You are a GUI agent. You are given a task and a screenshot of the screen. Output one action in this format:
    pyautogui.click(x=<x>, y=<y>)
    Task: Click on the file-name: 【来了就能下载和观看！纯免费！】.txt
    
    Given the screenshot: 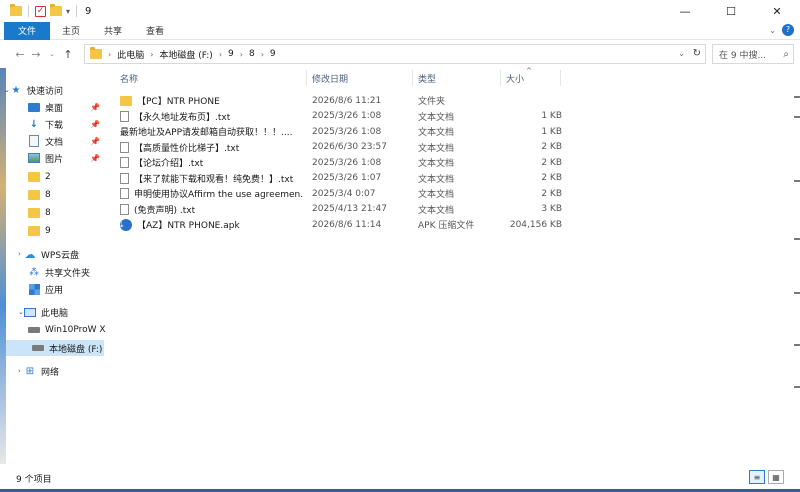 What is the action you would take?
    pyautogui.click(x=214, y=179)
    